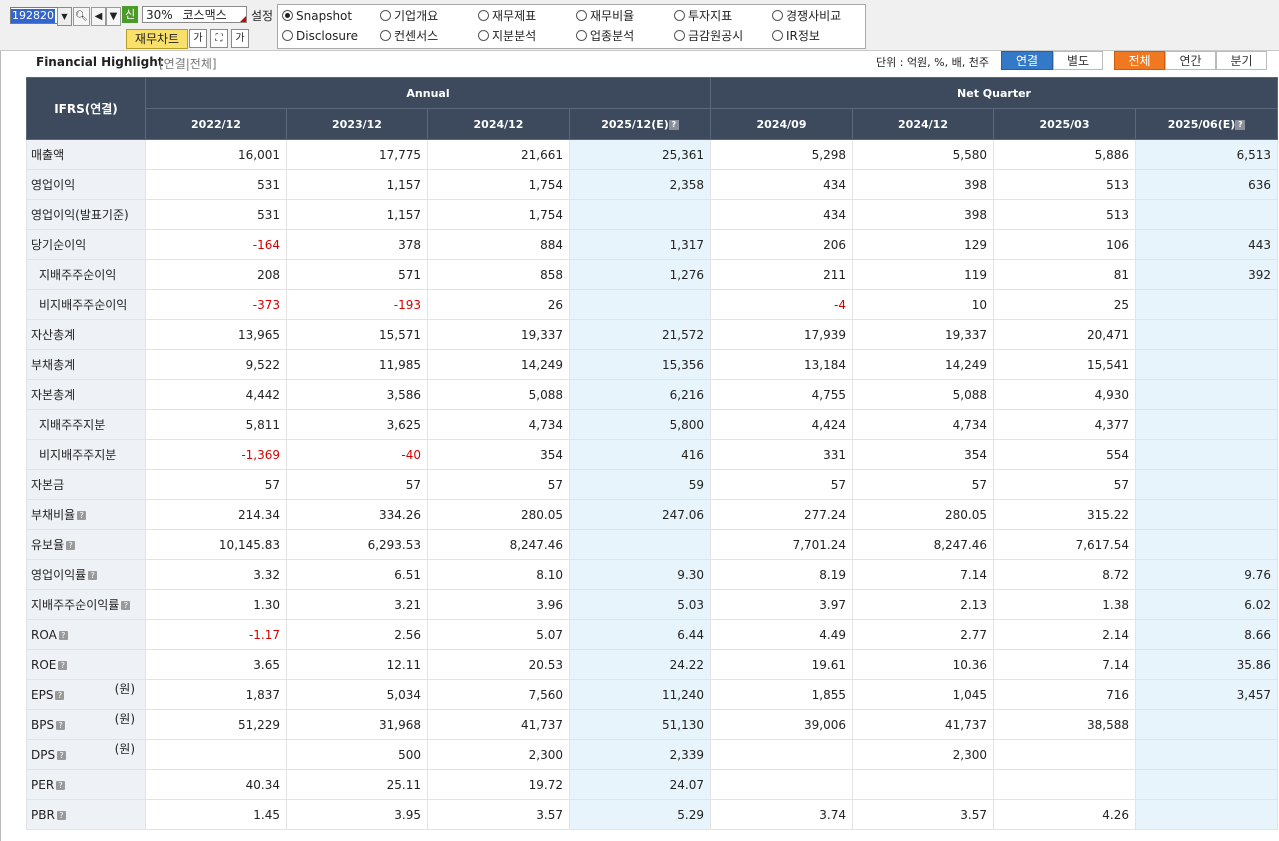  I want to click on fit-screen-icon: ⛶, so click(219, 38).